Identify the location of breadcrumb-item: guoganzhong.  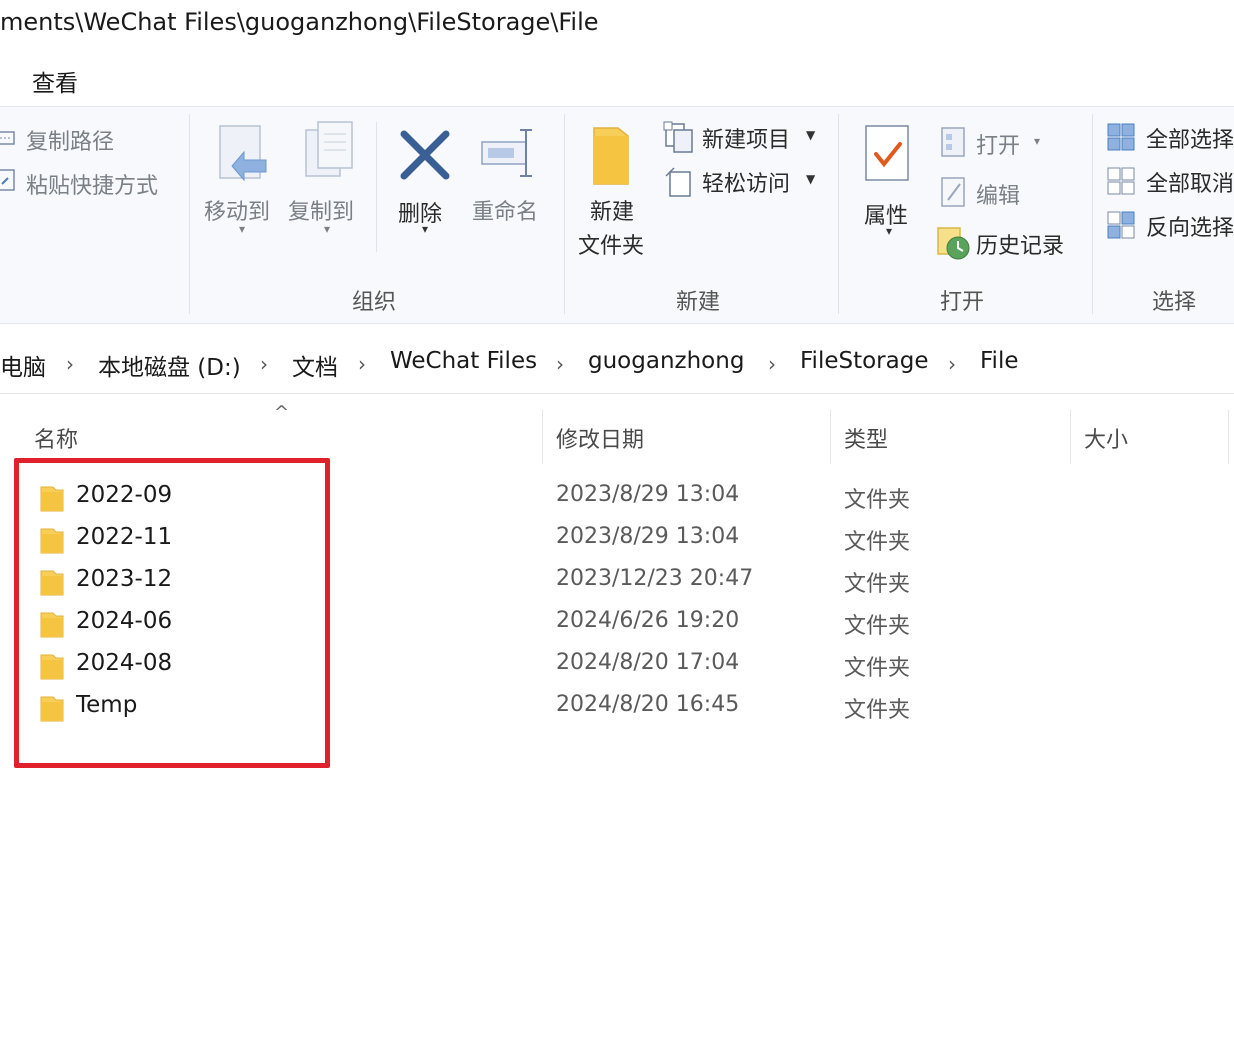
(666, 361).